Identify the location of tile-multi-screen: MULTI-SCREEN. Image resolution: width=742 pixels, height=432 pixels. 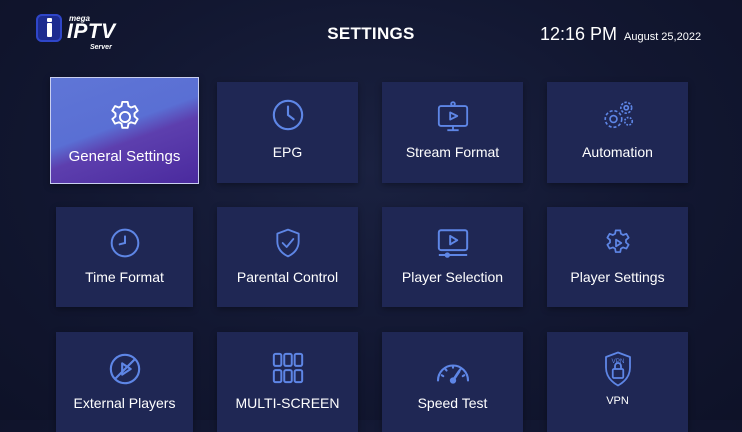
(287, 382).